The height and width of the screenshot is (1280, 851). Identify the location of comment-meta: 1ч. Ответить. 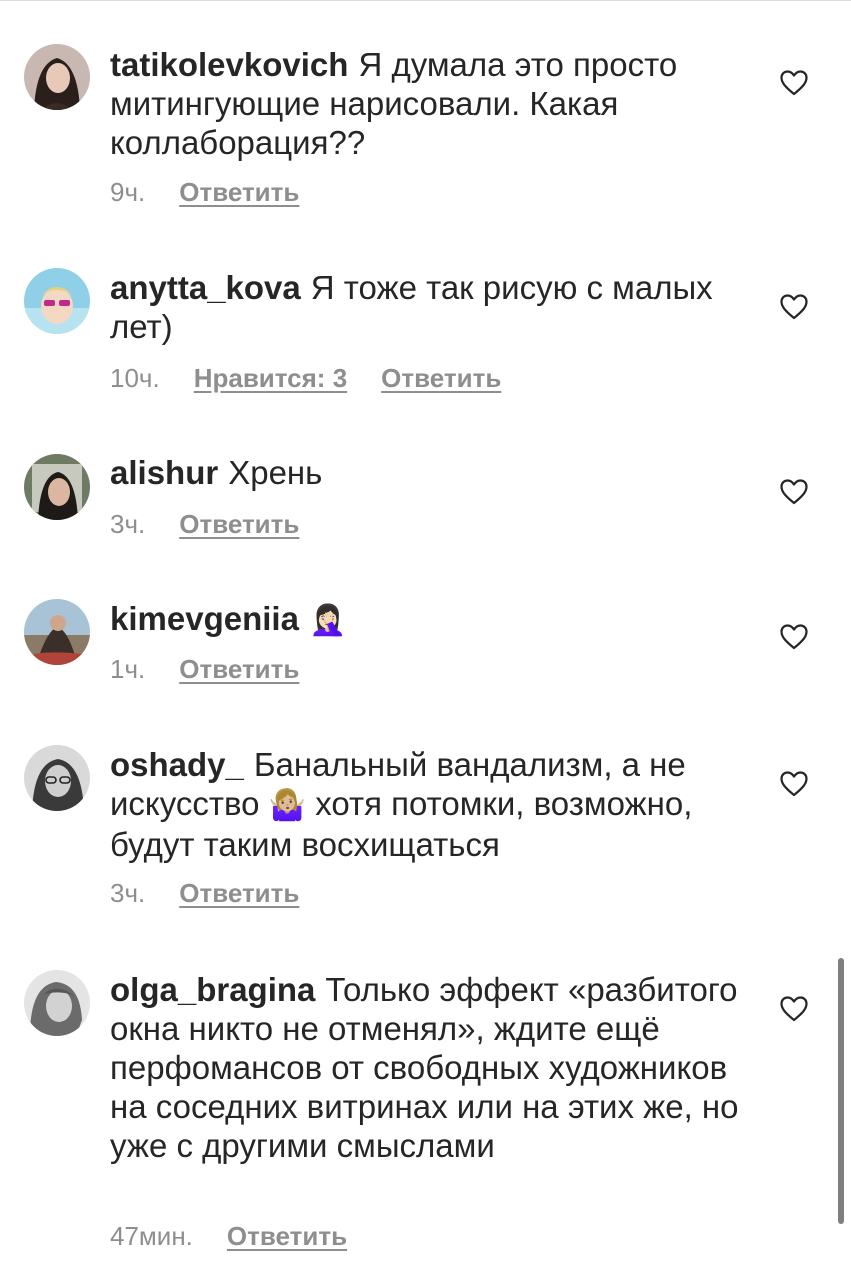
(221, 669).